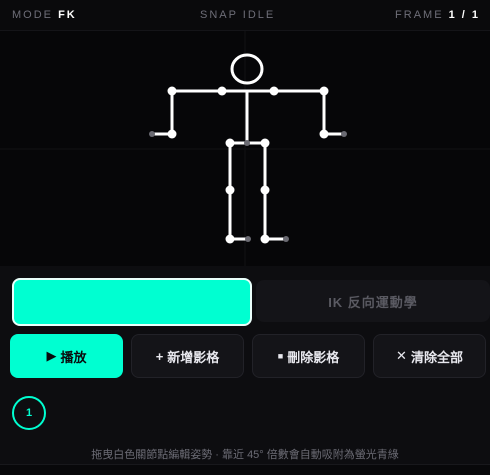 Image resolution: width=490 pixels, height=475 pixels. I want to click on ik-mode-button: IK 反向運動學, so click(373, 301).